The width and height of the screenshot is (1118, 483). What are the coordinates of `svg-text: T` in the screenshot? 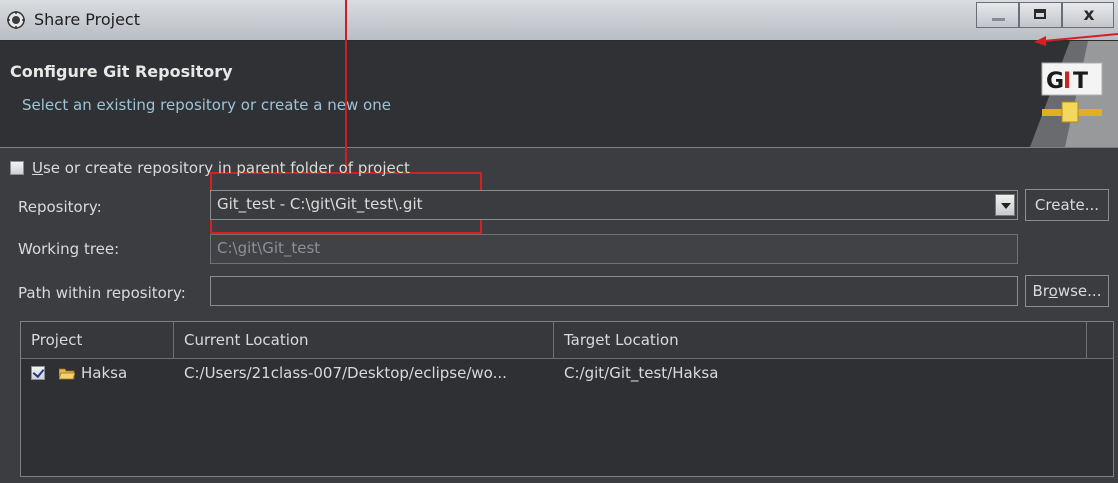 It's located at (1080, 81).